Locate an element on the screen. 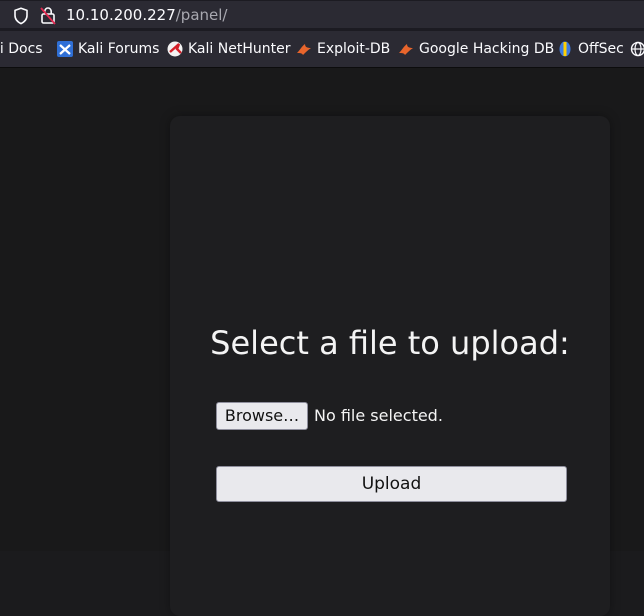  page-title: Select a file to upload: is located at coordinates (390, 343).